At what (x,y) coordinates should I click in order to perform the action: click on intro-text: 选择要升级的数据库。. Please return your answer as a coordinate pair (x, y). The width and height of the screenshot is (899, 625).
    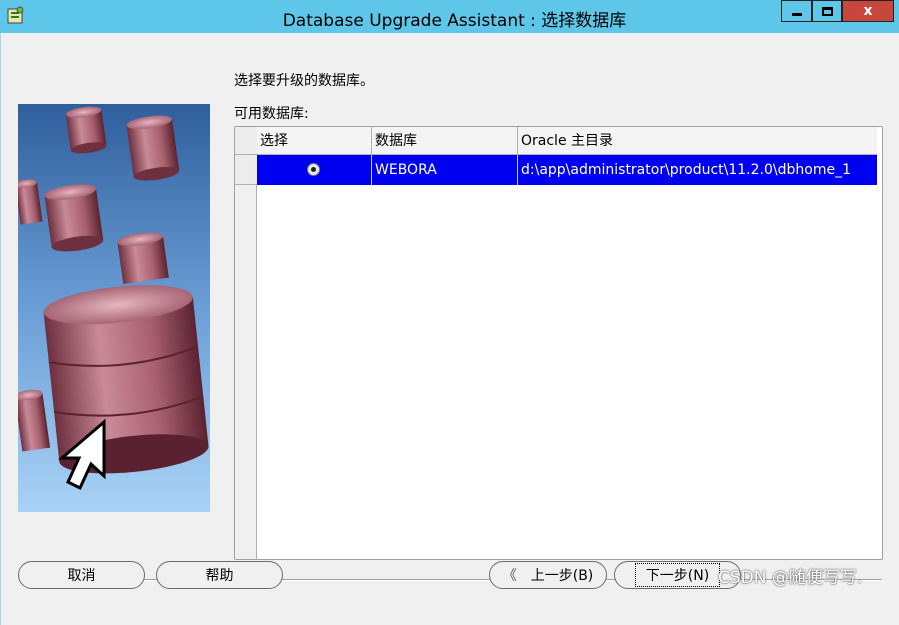
    Looking at the image, I should click on (304, 81).